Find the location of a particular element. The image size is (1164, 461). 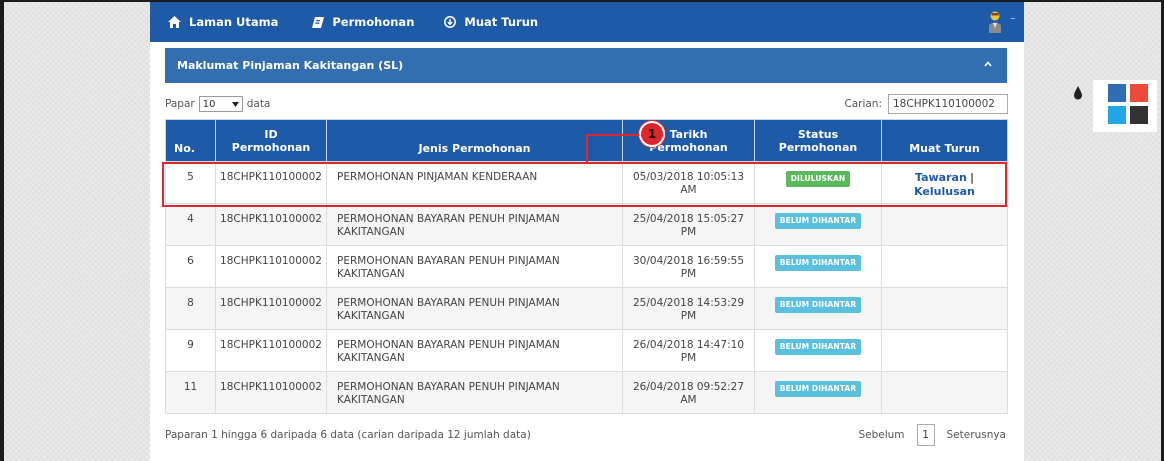

nav-muat-turun: Muat Turun is located at coordinates (491, 22).